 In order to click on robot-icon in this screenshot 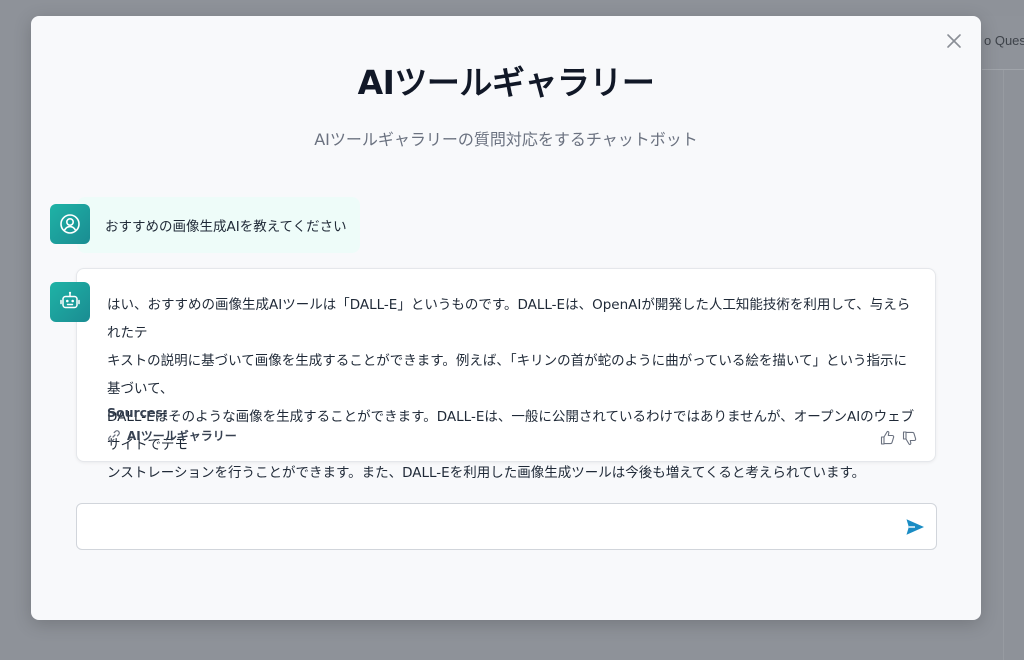, I will do `click(70, 300)`.